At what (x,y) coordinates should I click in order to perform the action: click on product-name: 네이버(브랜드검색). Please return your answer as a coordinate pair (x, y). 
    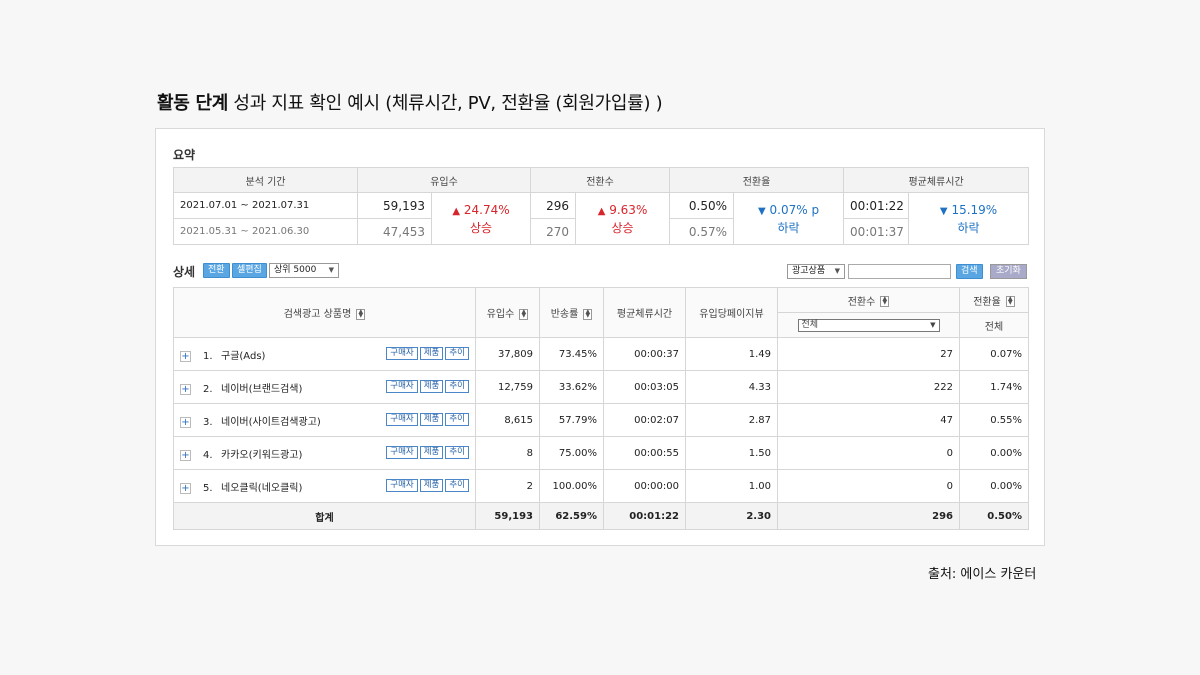
    Looking at the image, I should click on (262, 389).